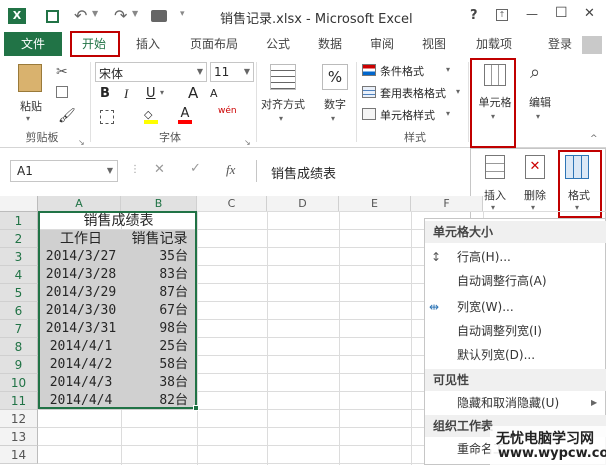 The width and height of the screenshot is (606, 465). I want to click on date-cell: 2014/4/4, so click(81, 401).